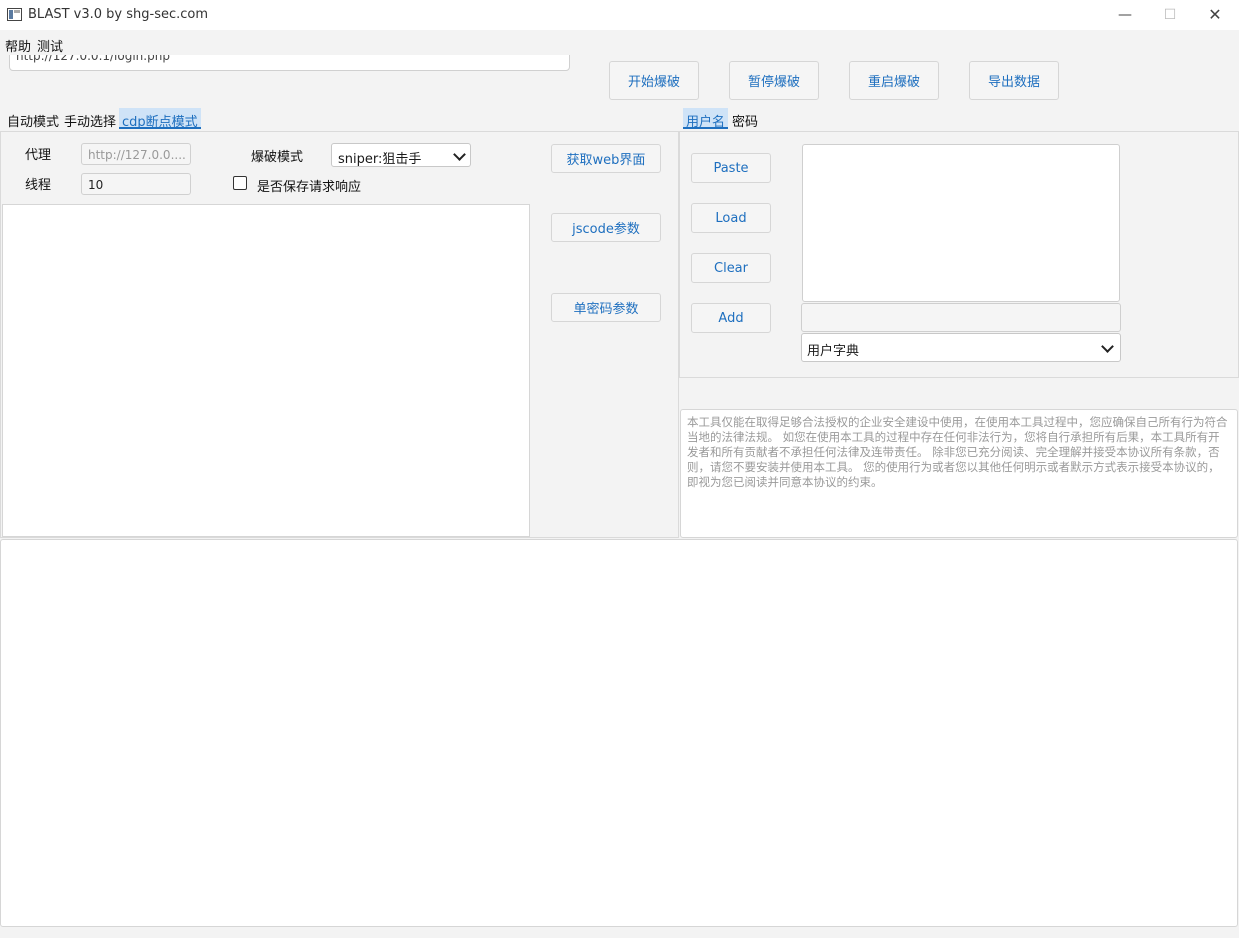  I want to click on dictionary-select-value: 用户字典, so click(833, 351).